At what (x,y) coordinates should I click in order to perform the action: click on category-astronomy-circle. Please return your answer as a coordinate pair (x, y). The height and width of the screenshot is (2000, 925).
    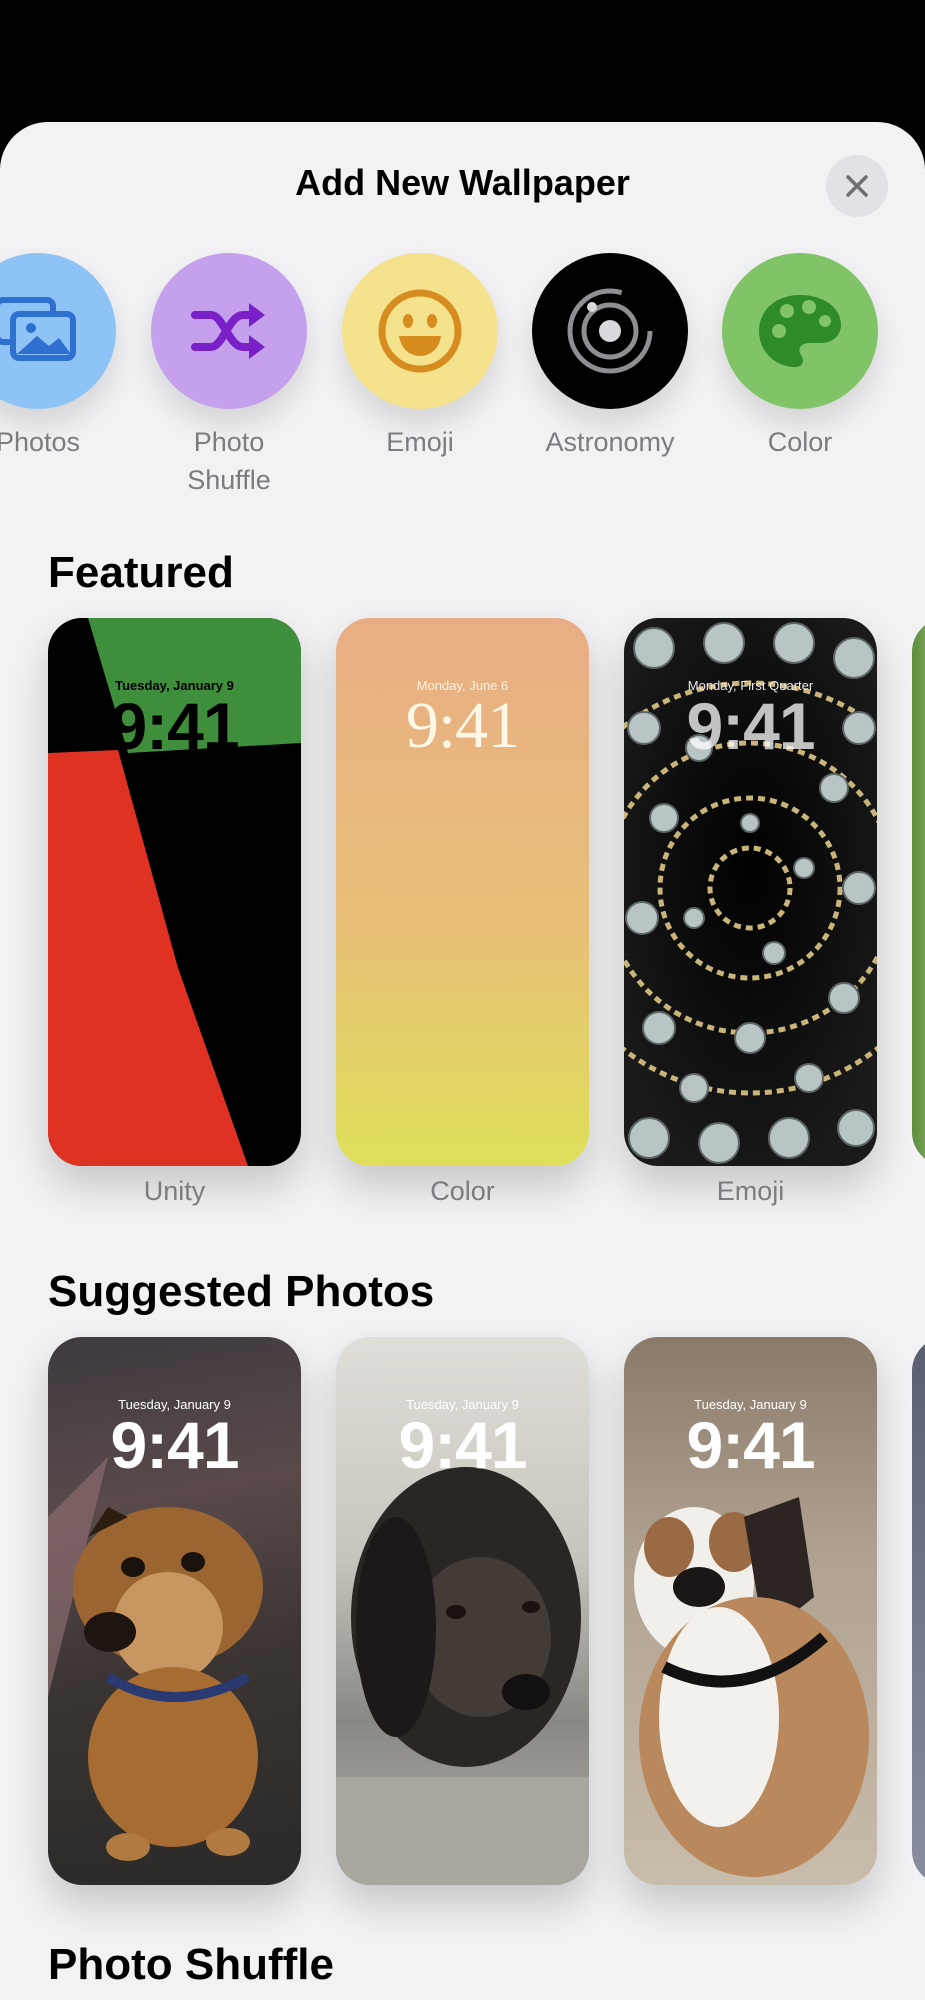
    Looking at the image, I should click on (610, 331).